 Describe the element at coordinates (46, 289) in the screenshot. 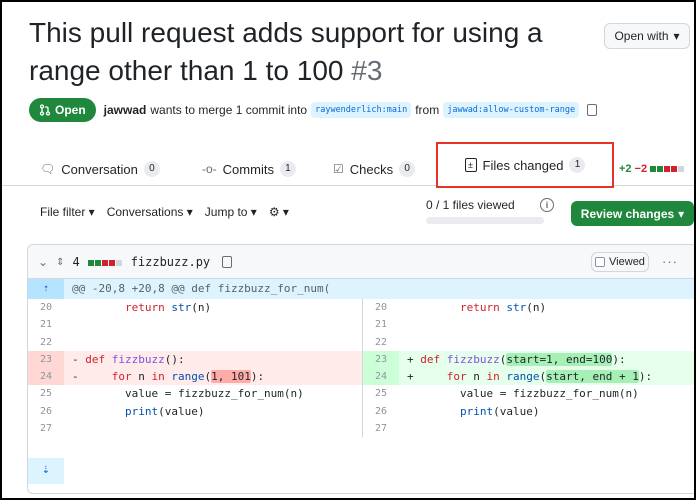

I see `expand-up-icon: ⇡` at that location.